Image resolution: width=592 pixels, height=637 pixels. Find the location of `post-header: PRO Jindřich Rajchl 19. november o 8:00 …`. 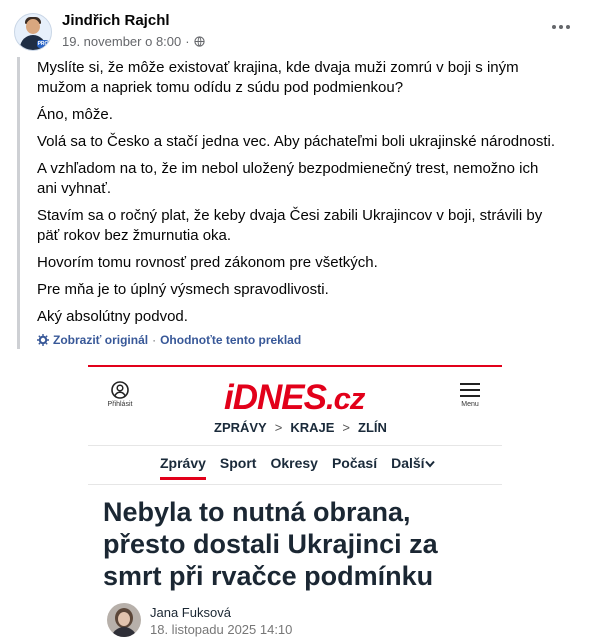

post-header: PRO Jindřich Rajchl 19. november o 8:00 … is located at coordinates (296, 28).